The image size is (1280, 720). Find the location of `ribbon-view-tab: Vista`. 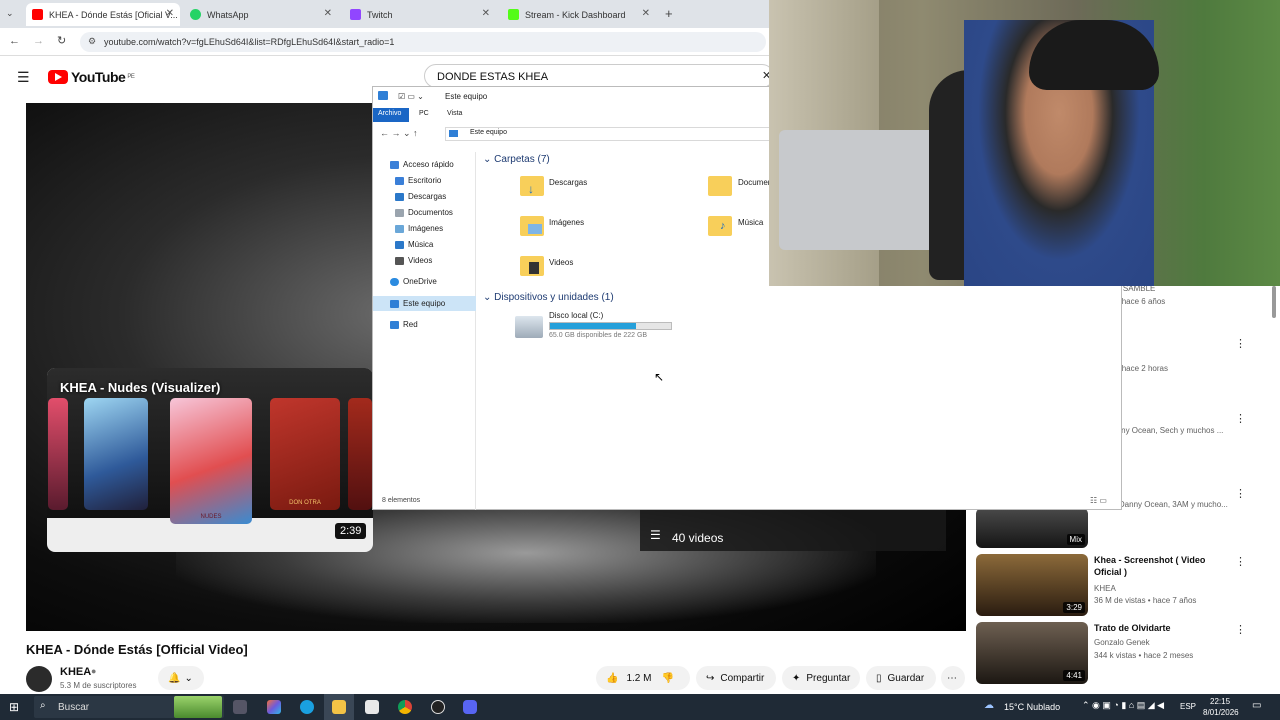

ribbon-view-tab: Vista is located at coordinates (454, 113).